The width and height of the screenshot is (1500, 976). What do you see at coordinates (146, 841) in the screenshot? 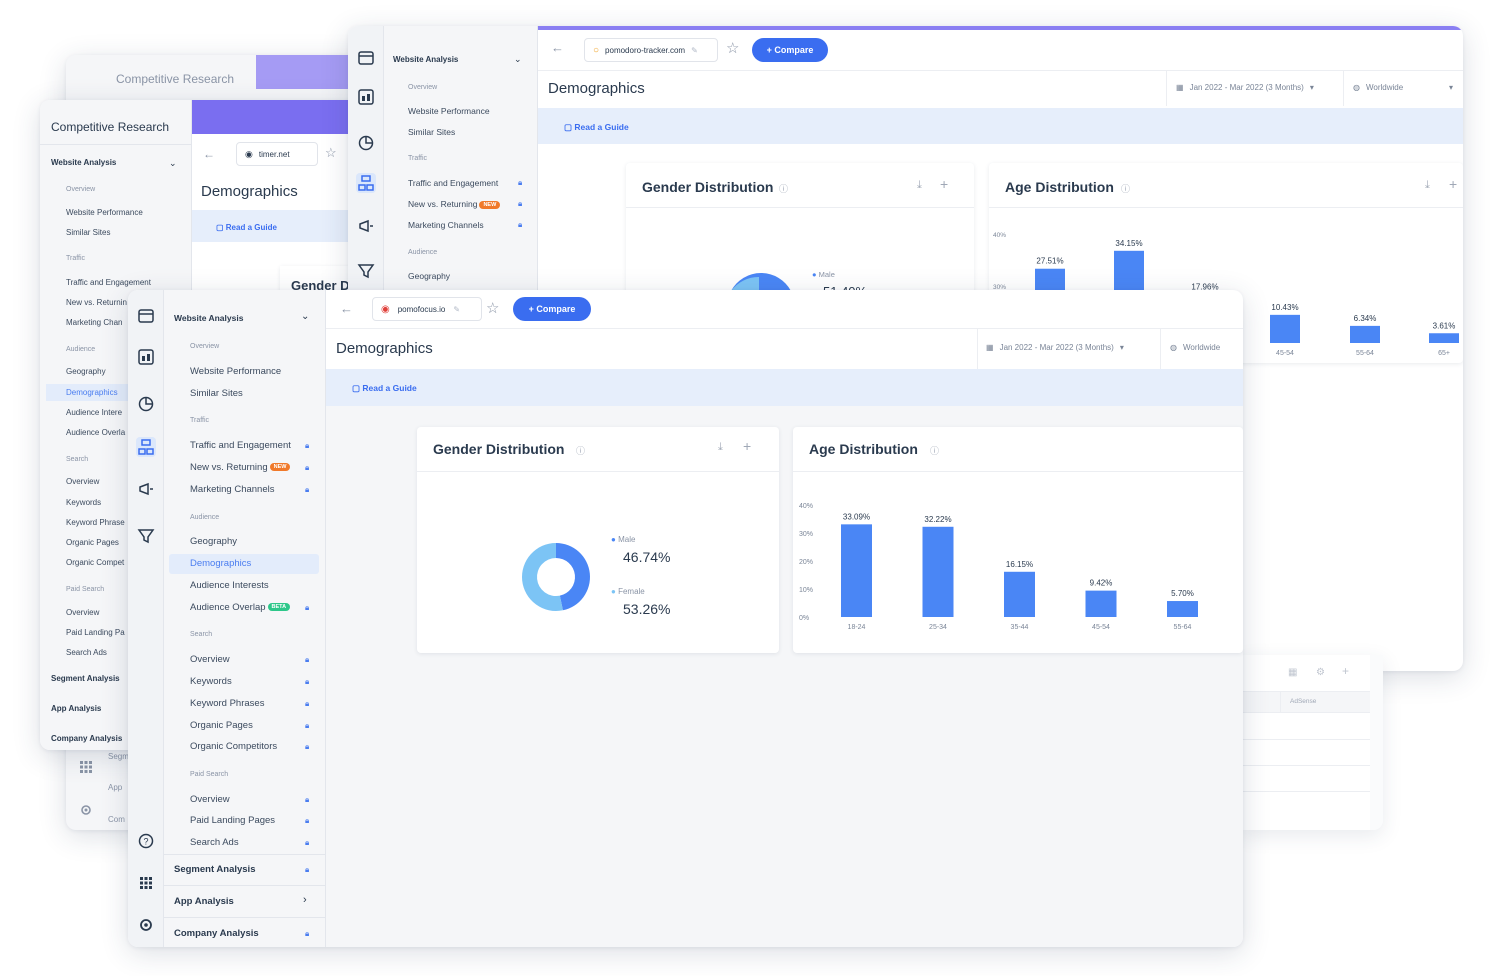
I see `help-icon: ?` at bounding box center [146, 841].